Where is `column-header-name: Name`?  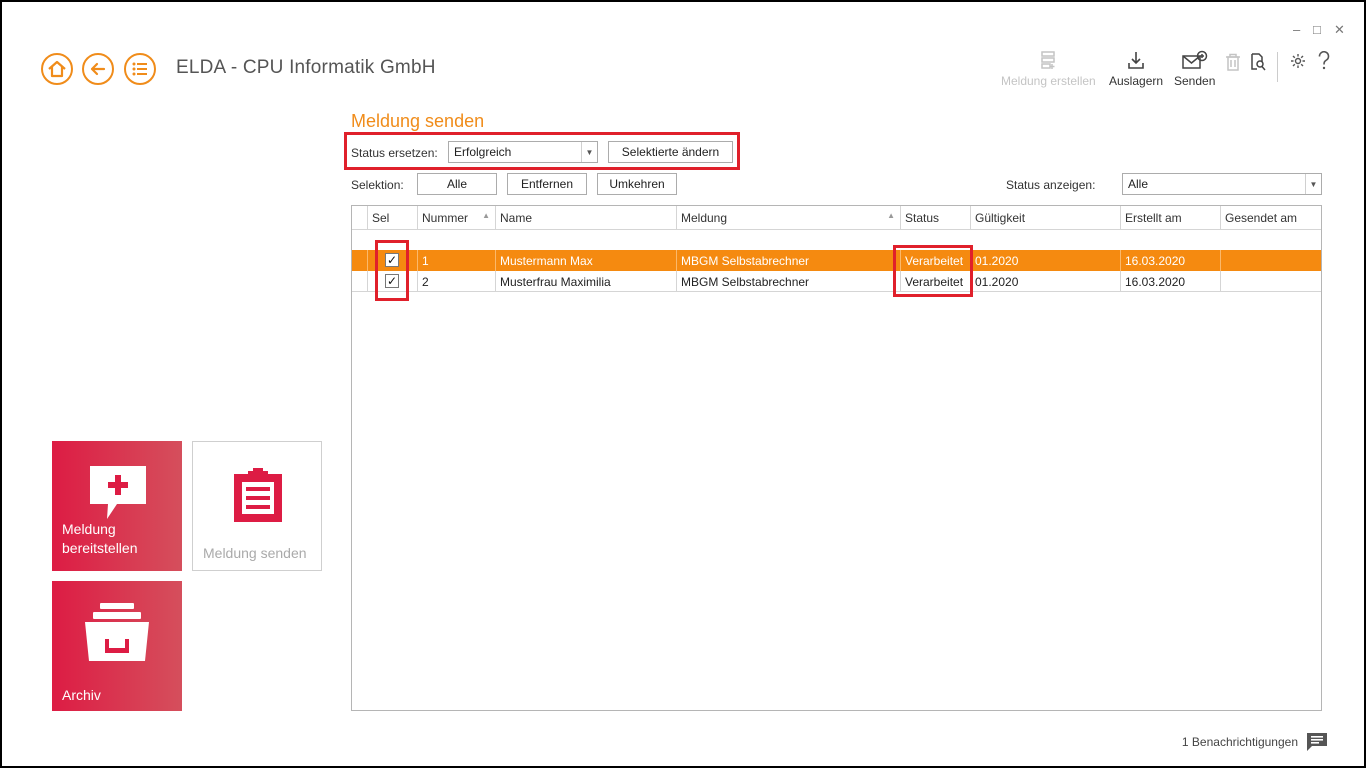
column-header-name: Name is located at coordinates (586, 218).